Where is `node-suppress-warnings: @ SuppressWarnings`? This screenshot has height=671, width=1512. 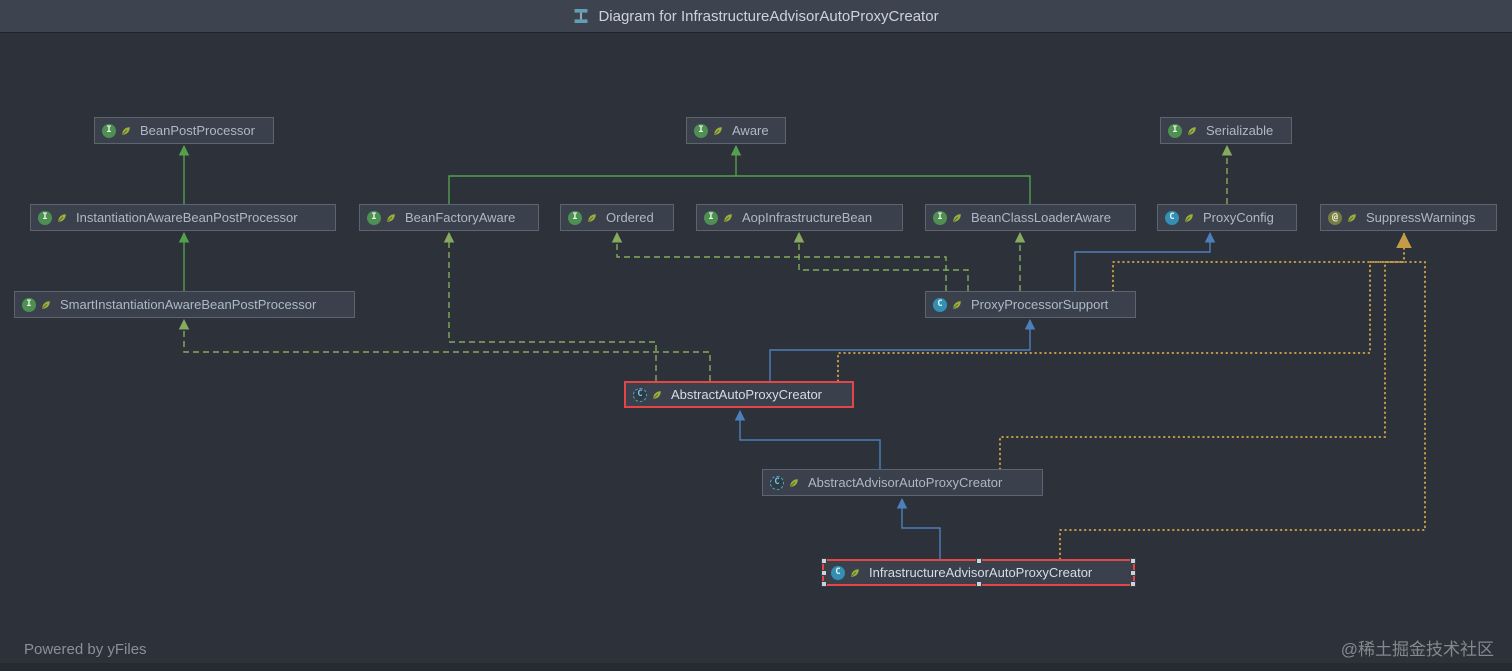
node-suppress-warnings: @ SuppressWarnings is located at coordinates (1408, 217).